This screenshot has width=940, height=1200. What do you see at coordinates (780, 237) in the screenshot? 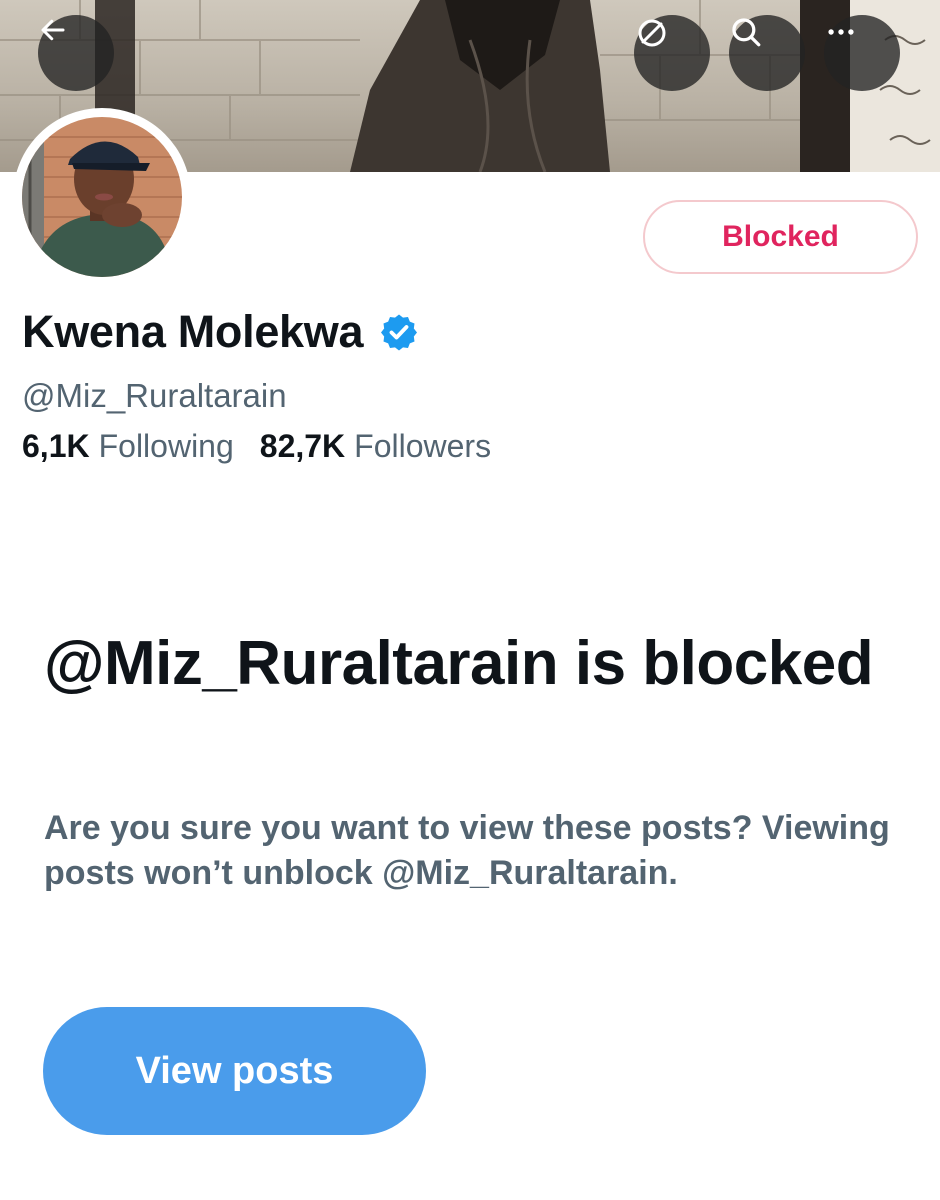
I see `blocked-button: Blocked` at bounding box center [780, 237].